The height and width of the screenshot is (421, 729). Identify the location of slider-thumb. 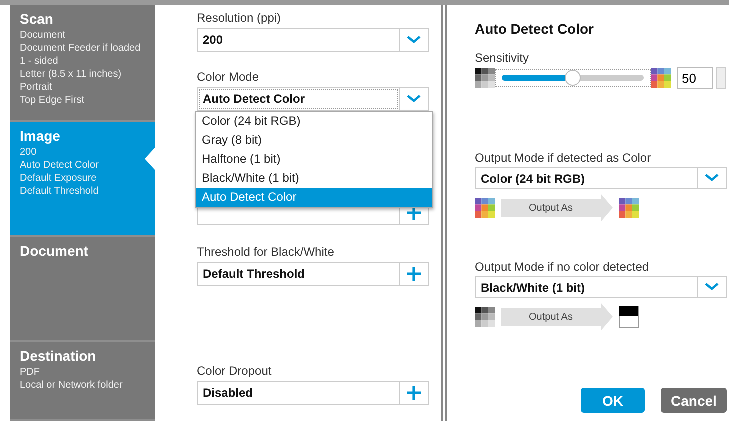
(573, 78).